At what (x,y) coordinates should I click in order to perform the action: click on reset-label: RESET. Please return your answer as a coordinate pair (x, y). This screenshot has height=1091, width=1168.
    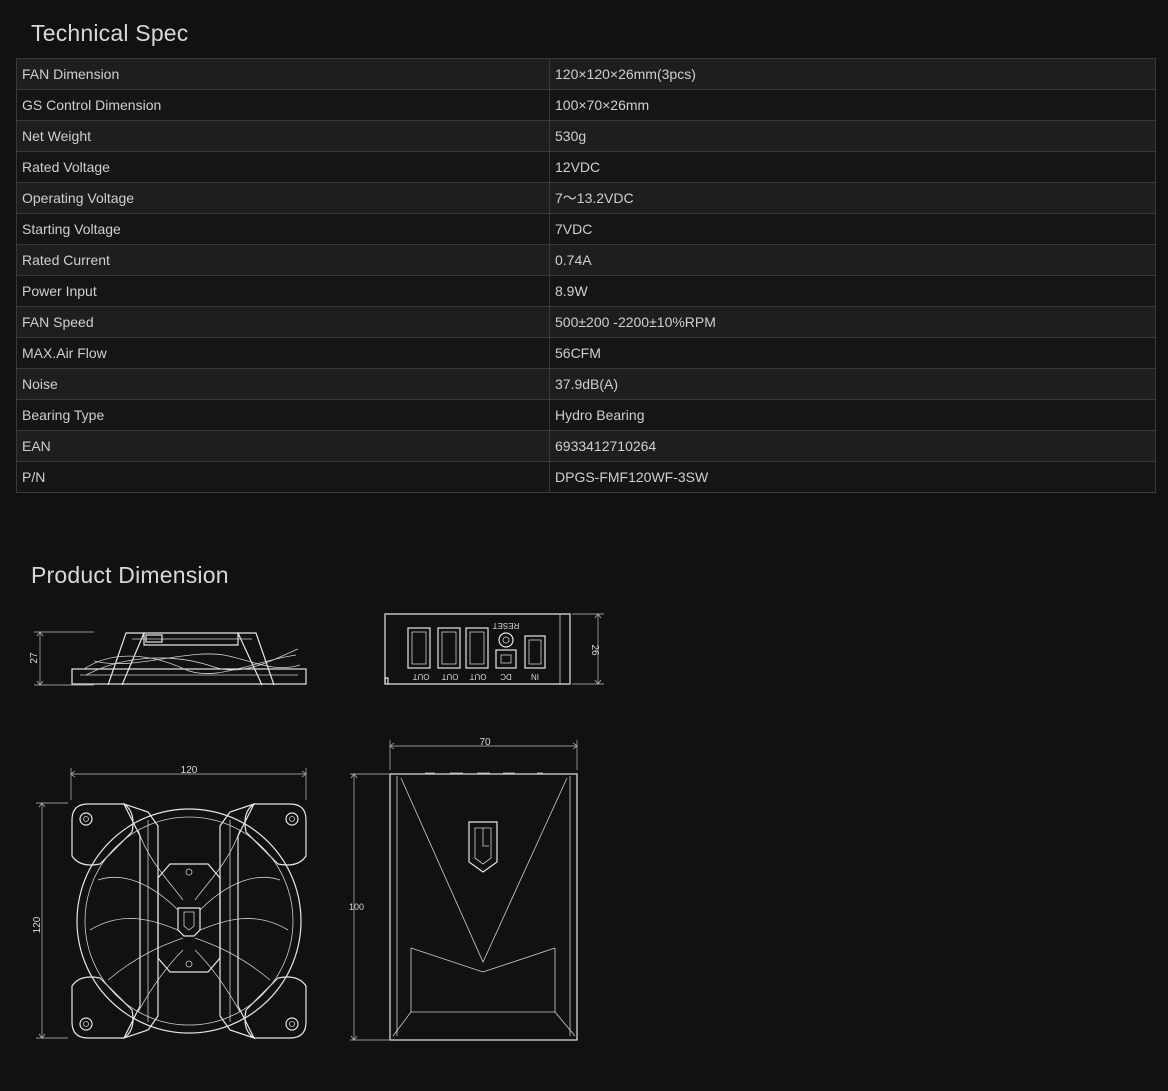
    Looking at the image, I should click on (506, 625).